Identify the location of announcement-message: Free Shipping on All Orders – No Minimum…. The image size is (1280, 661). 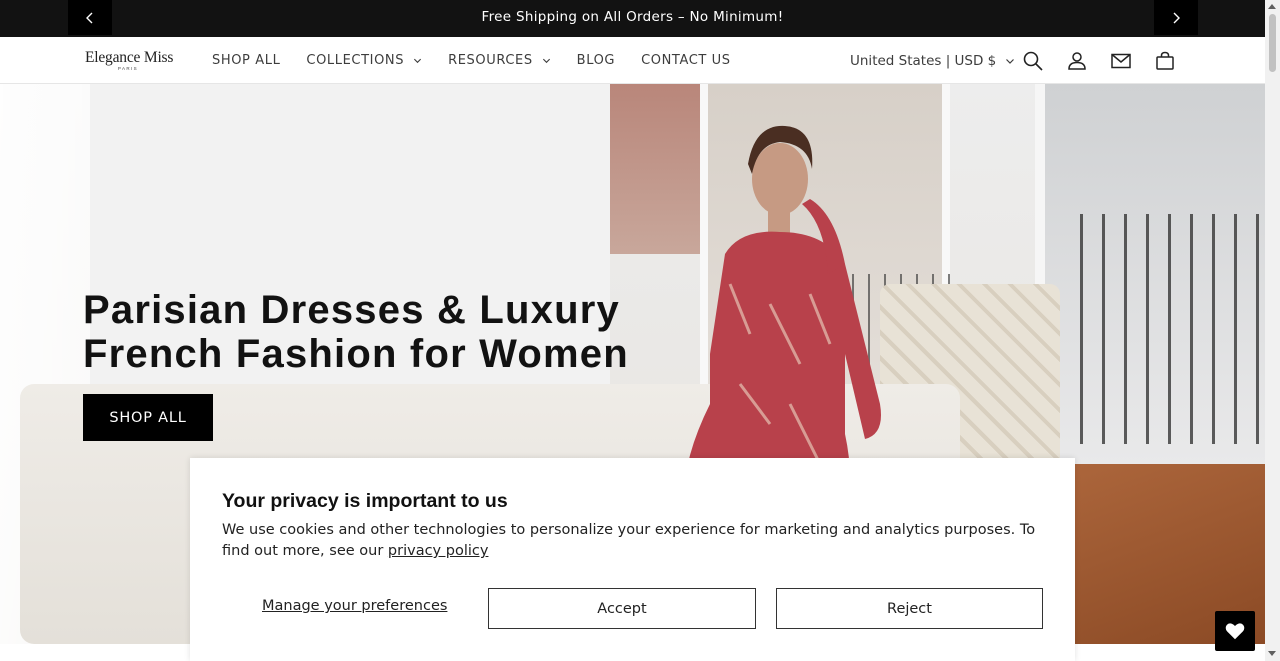
(632, 17).